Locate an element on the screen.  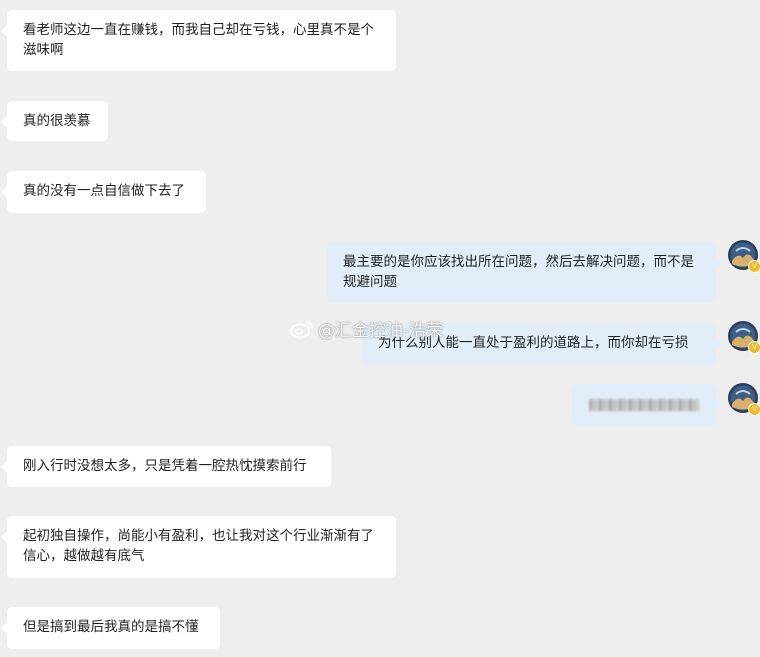
message-text: 真的很羡慕 is located at coordinates (57, 121).